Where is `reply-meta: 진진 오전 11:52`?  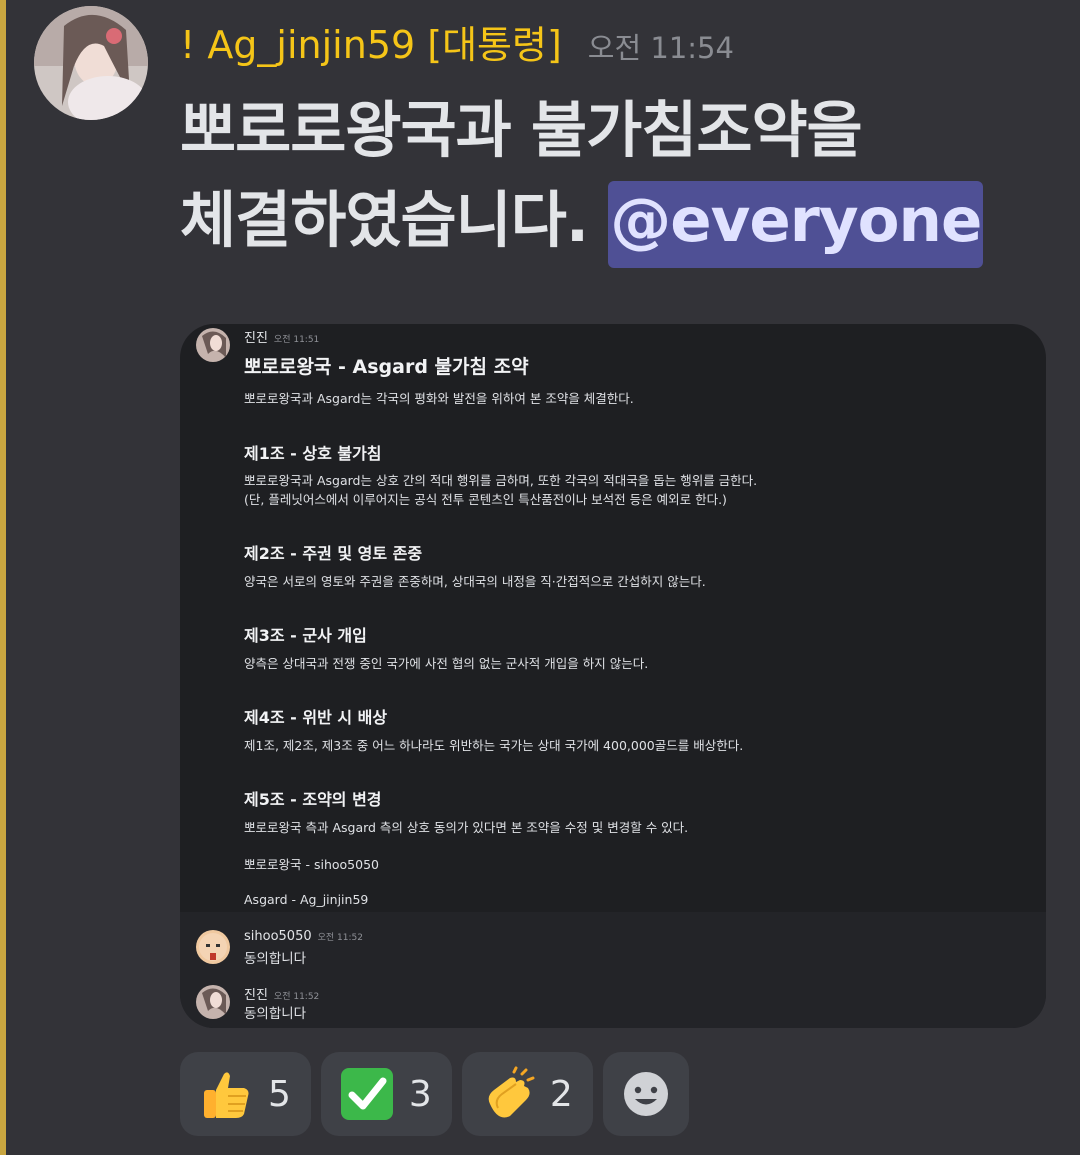
reply-meta: 진진 오전 11:52 is located at coordinates (281, 993).